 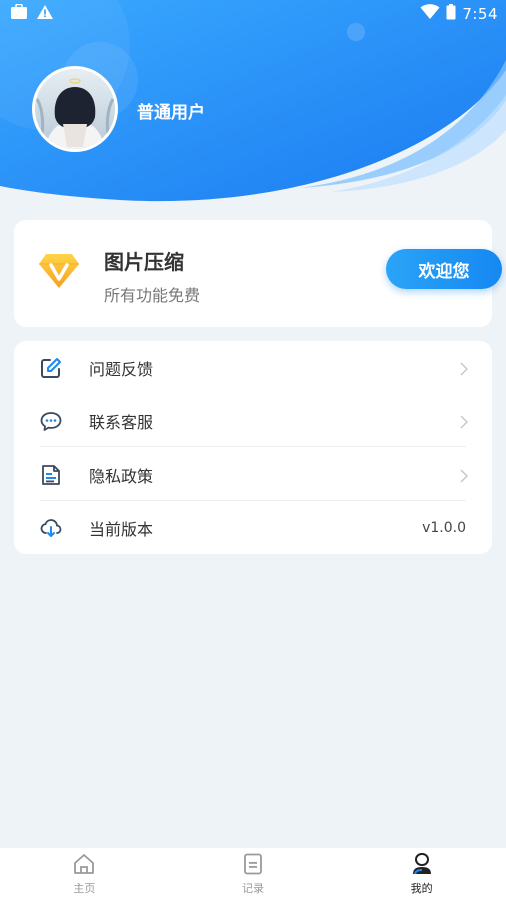 What do you see at coordinates (121, 476) in the screenshot?
I see `menu-item-label: 隐私政策` at bounding box center [121, 476].